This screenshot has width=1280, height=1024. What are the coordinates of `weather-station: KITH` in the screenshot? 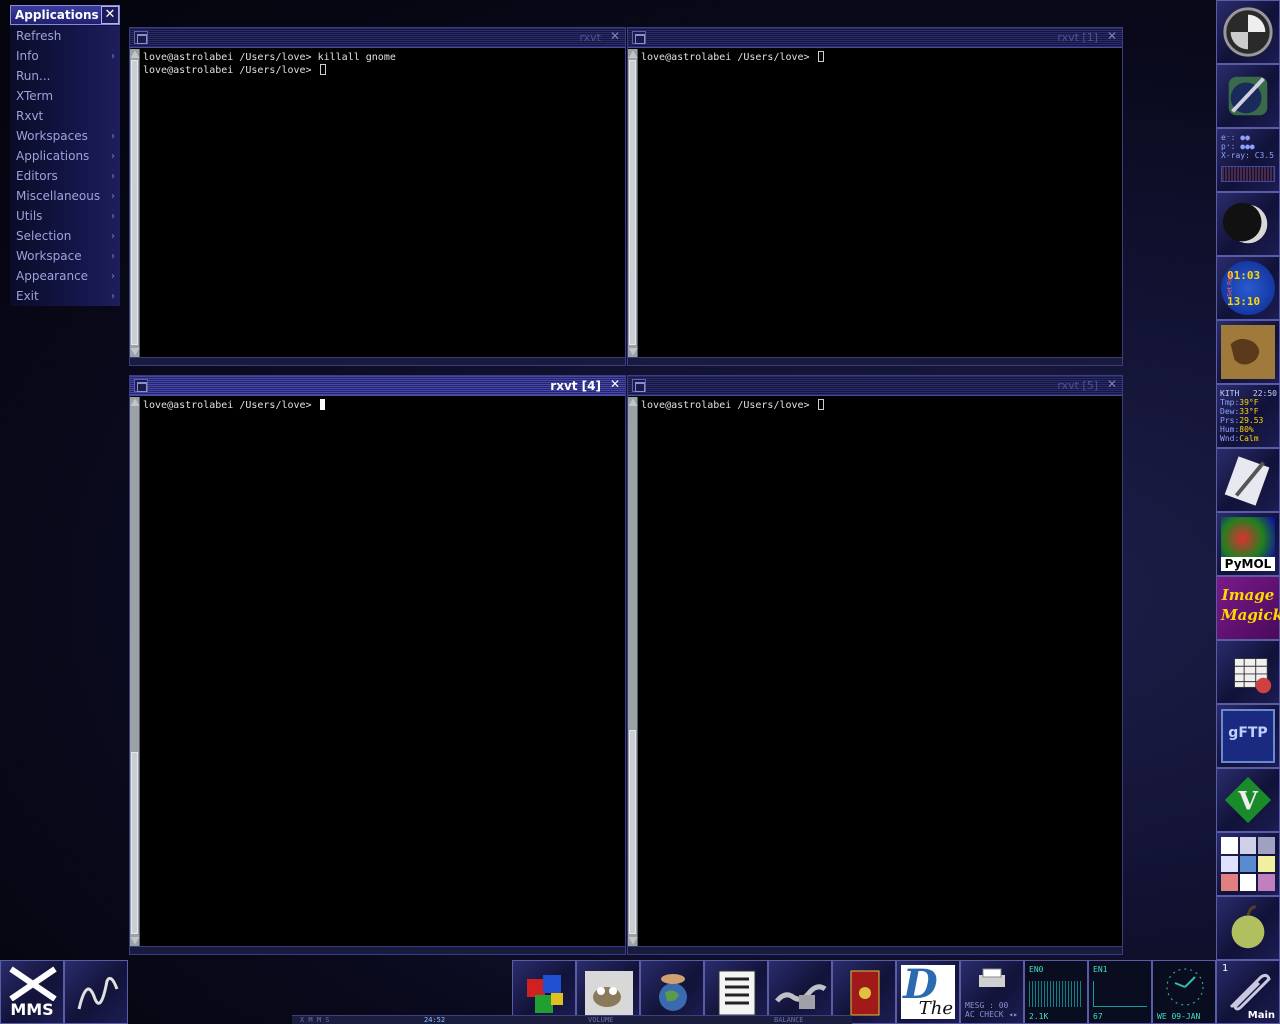 It's located at (1230, 393).